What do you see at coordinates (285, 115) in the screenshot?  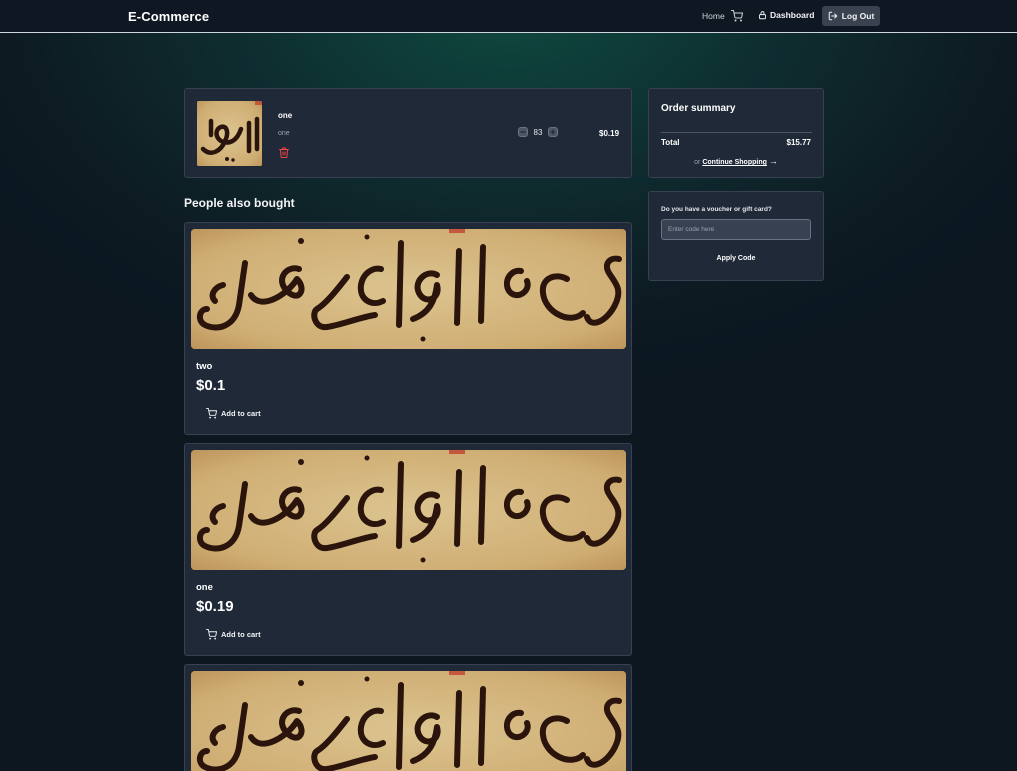 I see `cart-item-title: one` at bounding box center [285, 115].